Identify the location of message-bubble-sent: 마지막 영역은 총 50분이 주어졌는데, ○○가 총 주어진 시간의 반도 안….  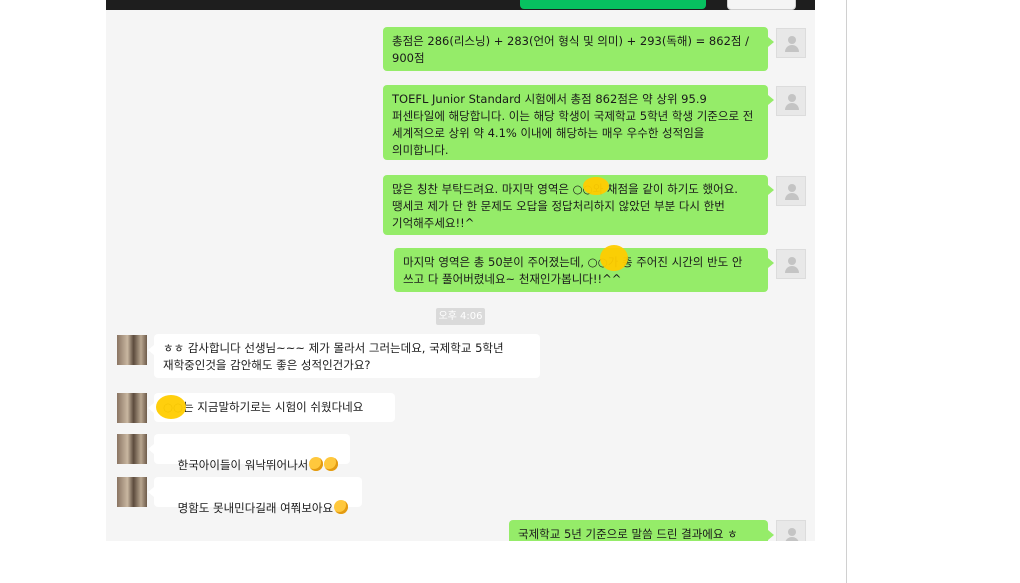
(581, 270).